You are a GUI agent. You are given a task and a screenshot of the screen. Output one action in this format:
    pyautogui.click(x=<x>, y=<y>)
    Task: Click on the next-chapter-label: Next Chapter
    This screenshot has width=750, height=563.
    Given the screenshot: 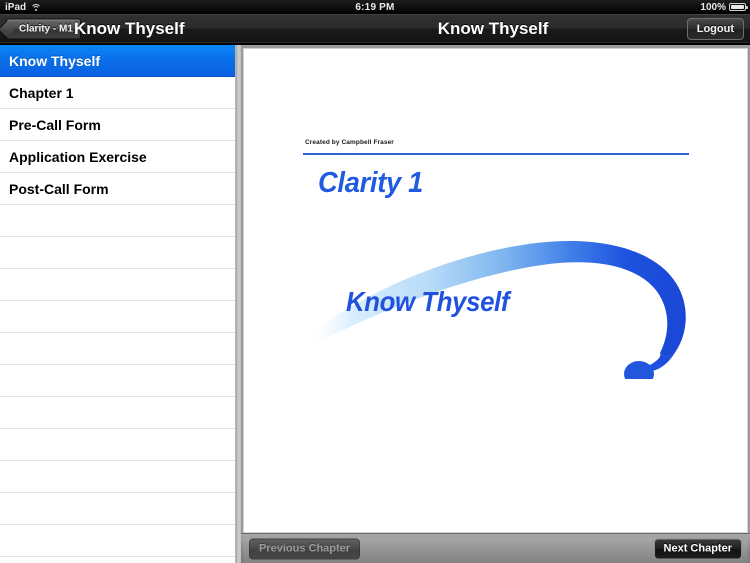 What is the action you would take?
    pyautogui.click(x=697, y=548)
    